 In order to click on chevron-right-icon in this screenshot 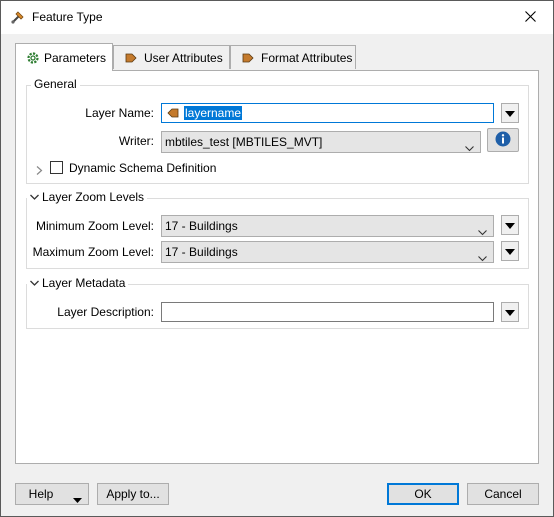, I will do `click(39, 171)`.